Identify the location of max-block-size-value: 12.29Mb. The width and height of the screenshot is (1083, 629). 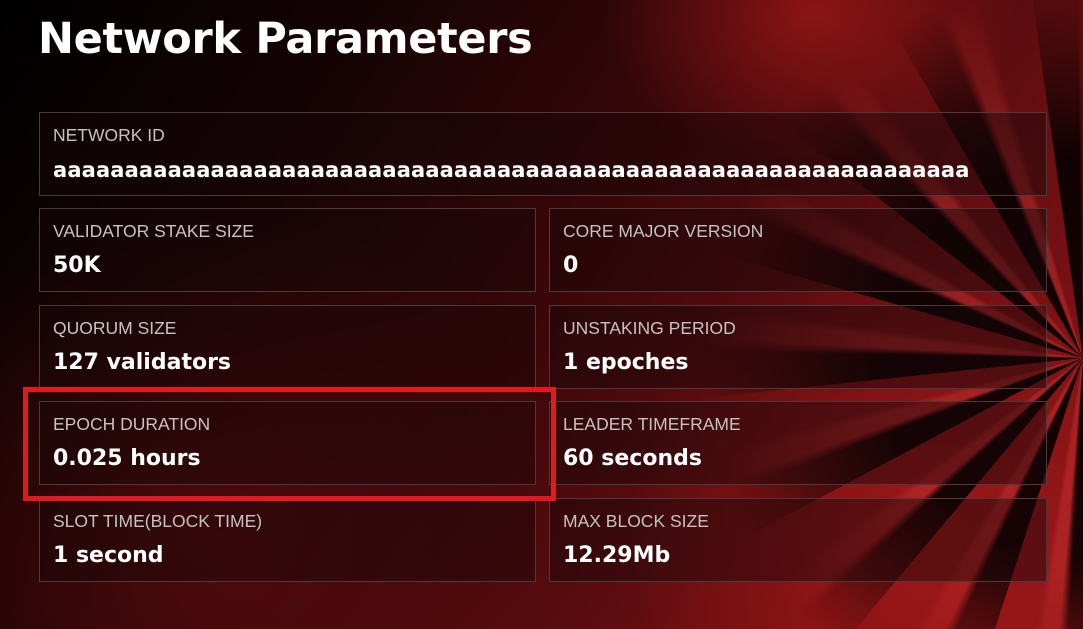
(617, 555).